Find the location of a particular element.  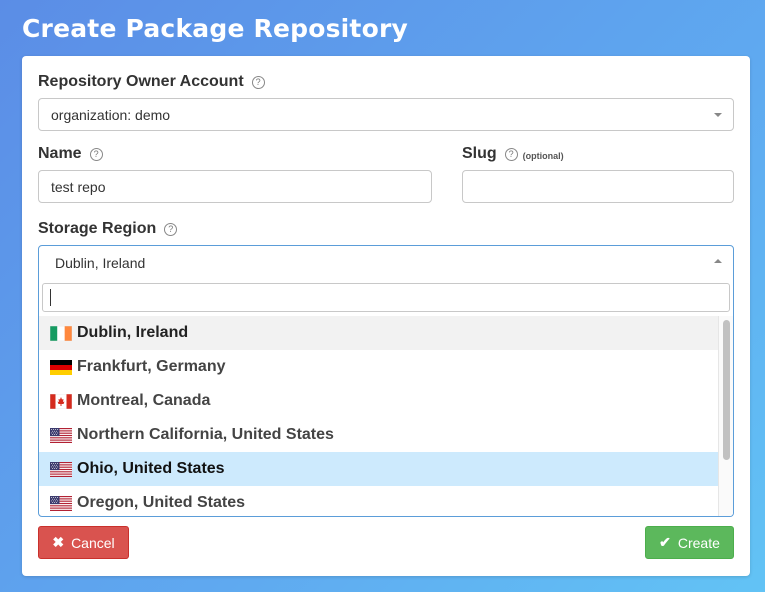

region-option-label: Montreal, Canada is located at coordinates (144, 400).